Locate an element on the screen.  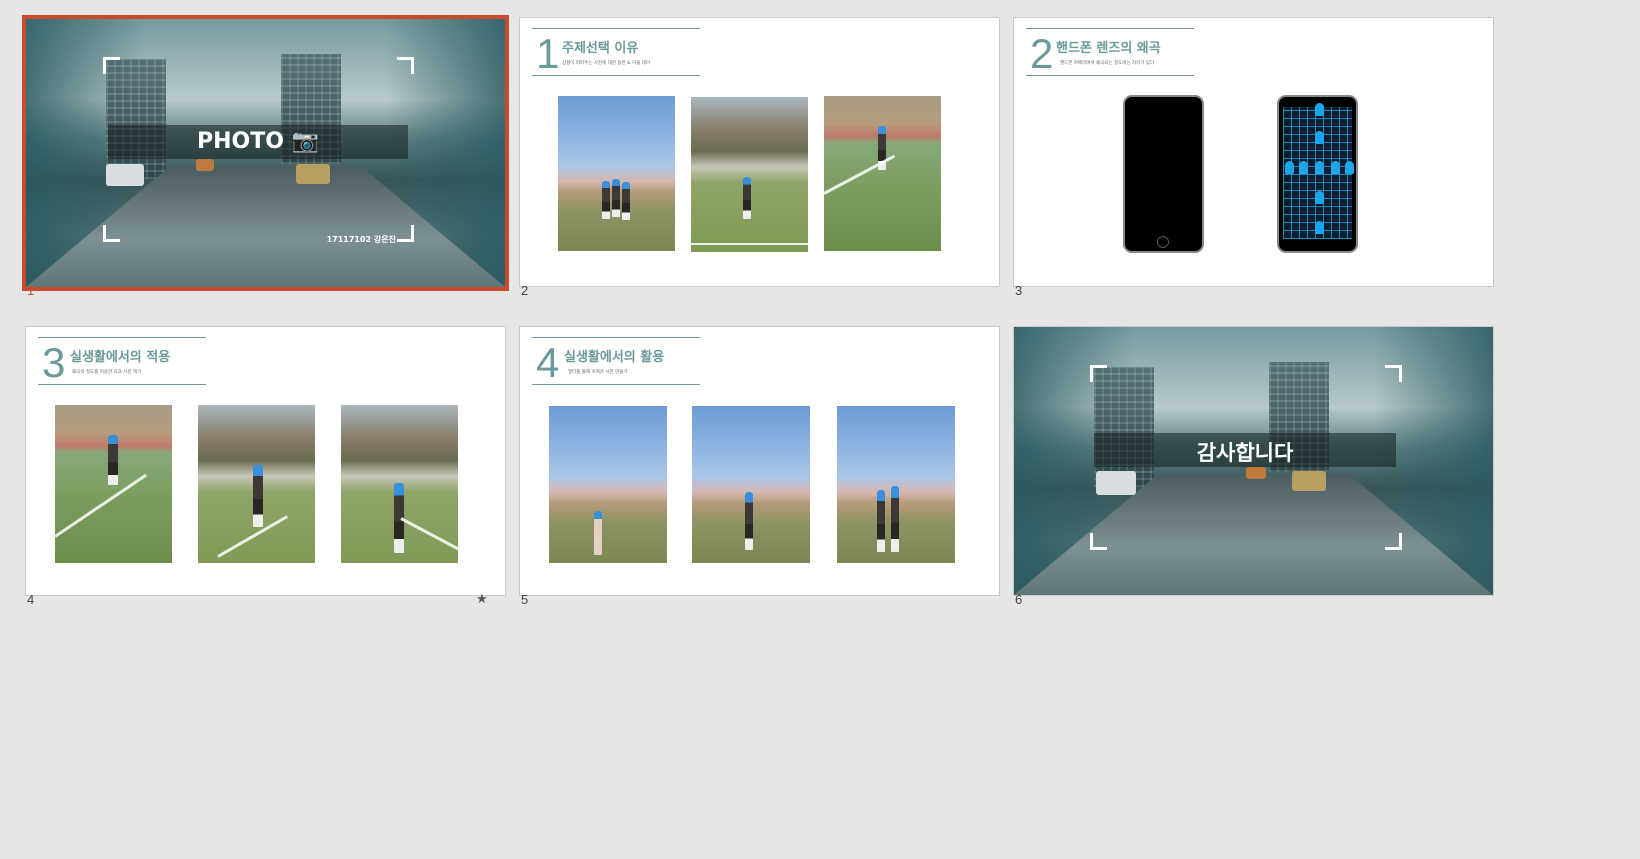
section-number: 1 is located at coordinates (548, 53).